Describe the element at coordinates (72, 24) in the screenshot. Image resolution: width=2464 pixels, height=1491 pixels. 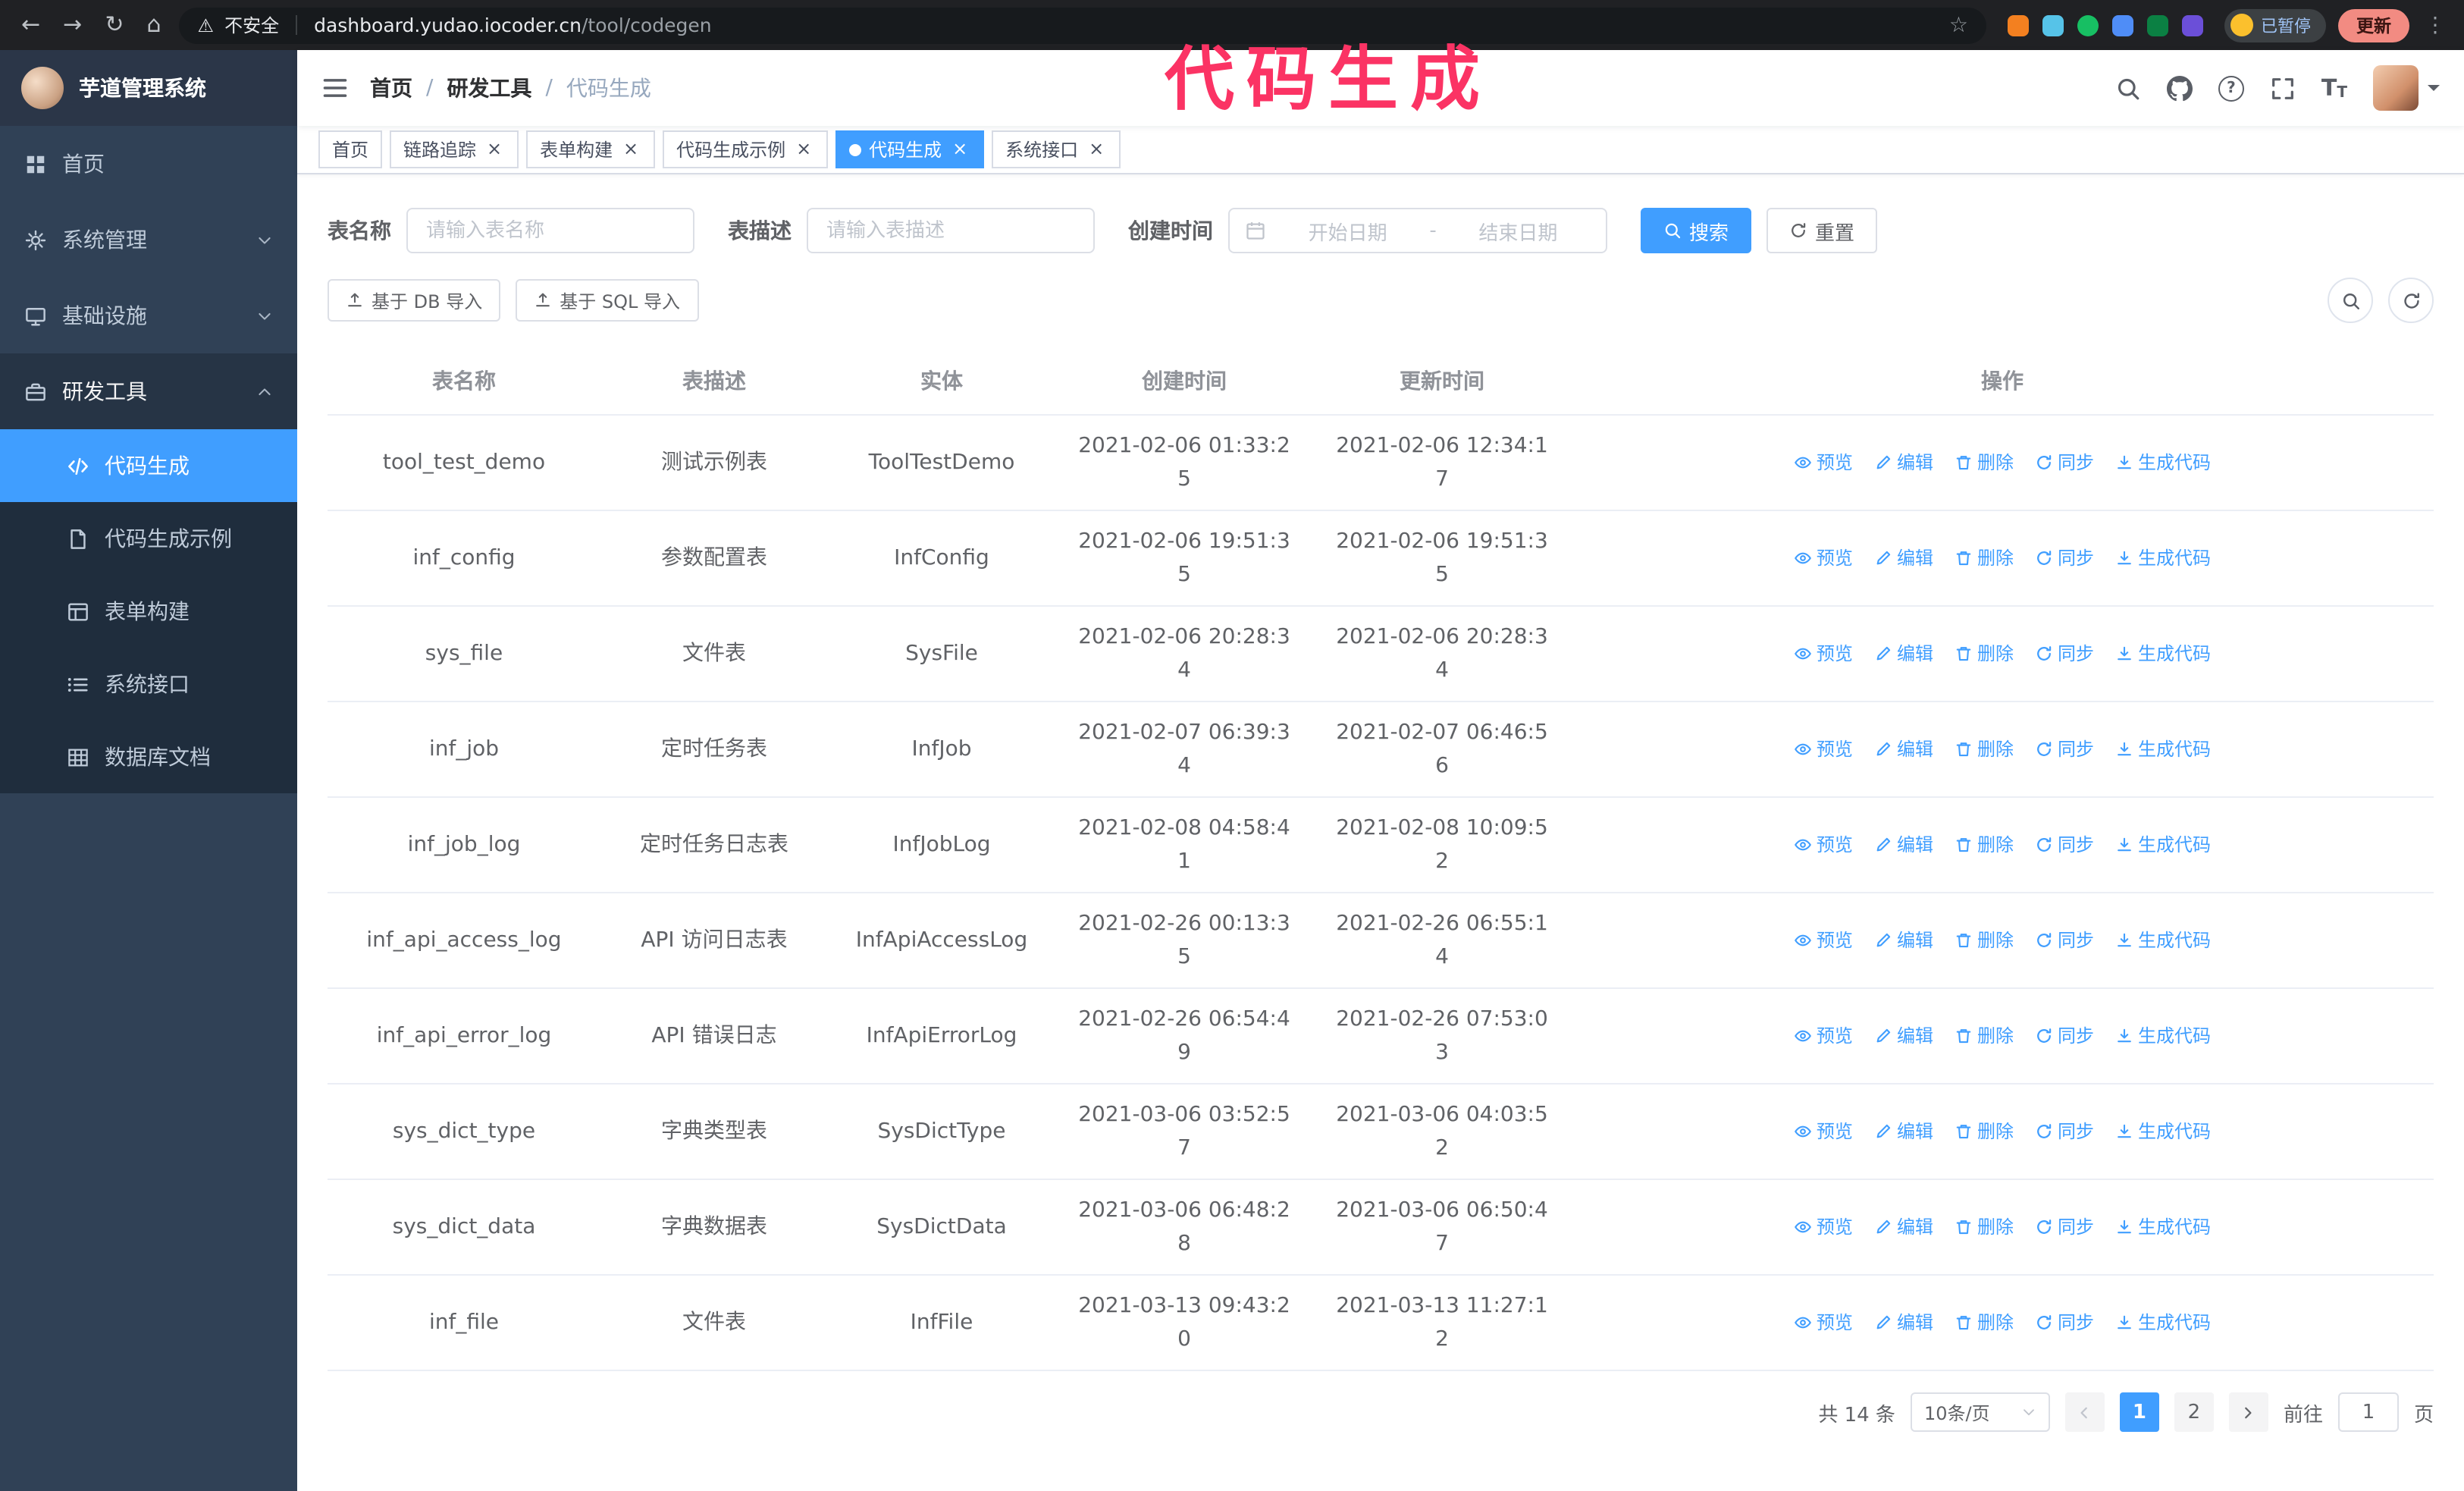
I see `forward-icon: →` at that location.